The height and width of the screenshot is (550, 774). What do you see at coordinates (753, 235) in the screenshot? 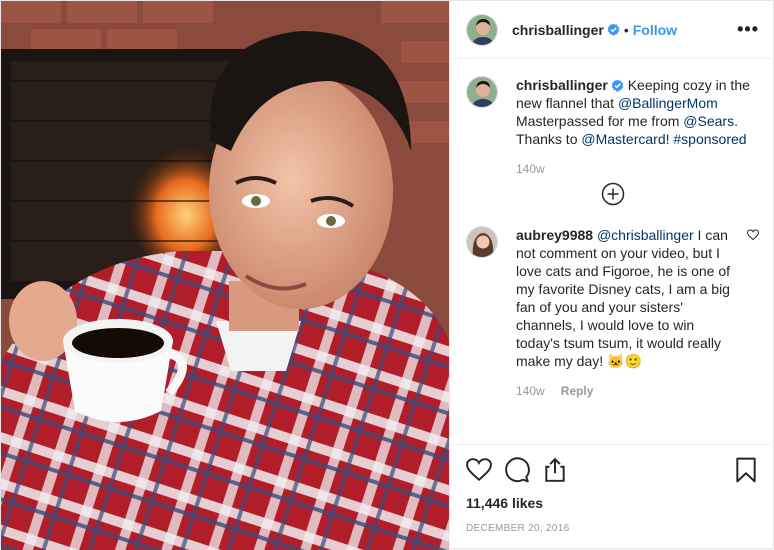
I see `like-comment-icon` at bounding box center [753, 235].